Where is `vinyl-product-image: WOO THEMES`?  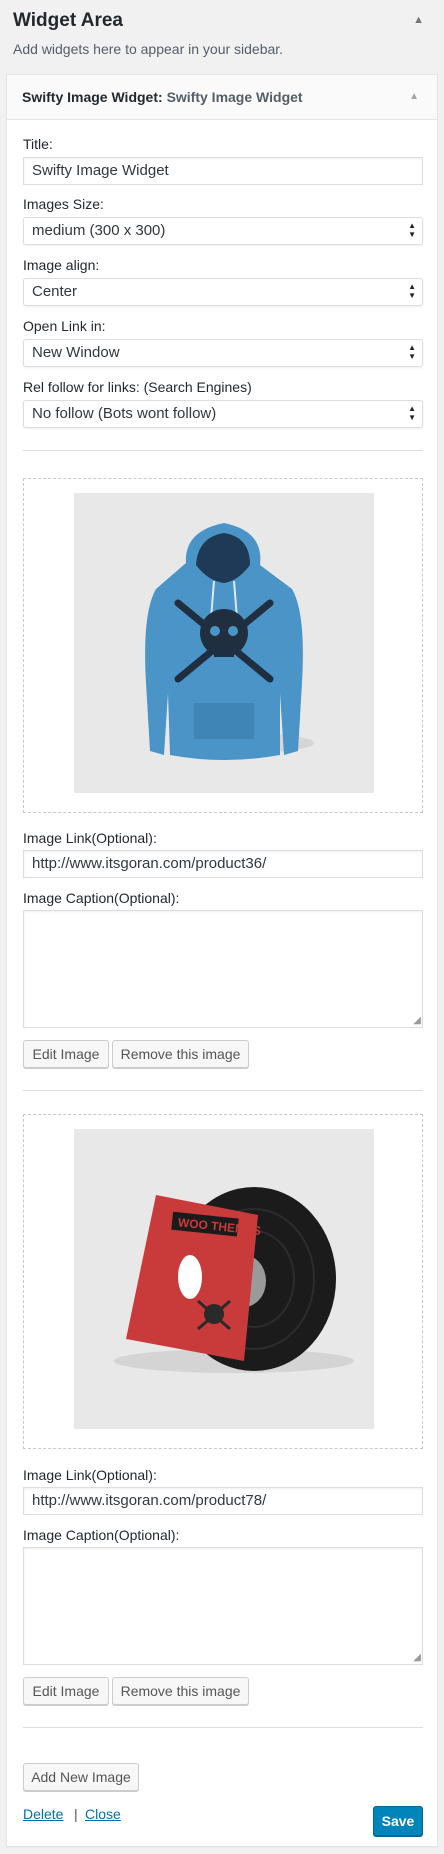
vinyl-product-image: WOO THEMES is located at coordinates (224, 1279).